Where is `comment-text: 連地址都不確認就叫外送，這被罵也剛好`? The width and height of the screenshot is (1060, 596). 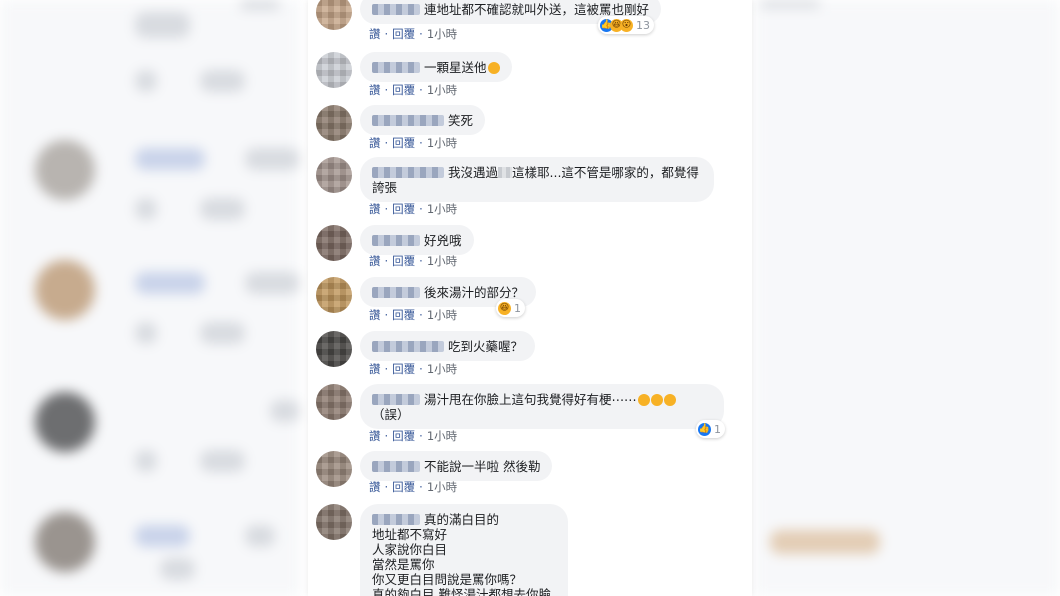
comment-text: 連地址都不確認就叫外送，這被罵也剛好 is located at coordinates (537, 9).